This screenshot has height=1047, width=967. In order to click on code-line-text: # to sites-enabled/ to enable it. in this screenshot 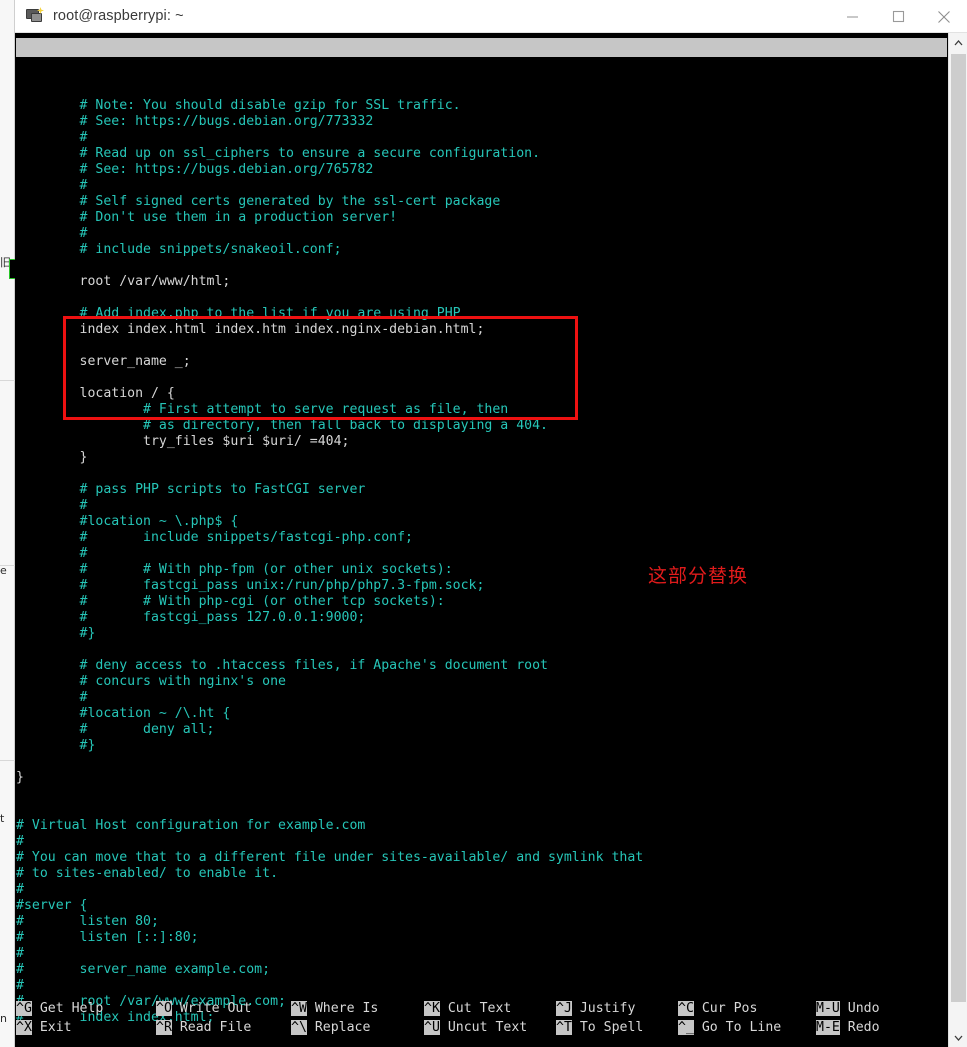, I will do `click(147, 873)`.